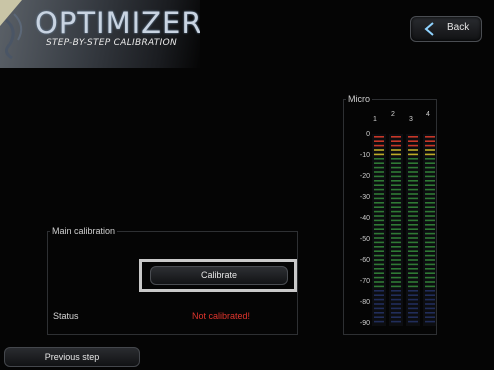  Describe the element at coordinates (117, 23) in the screenshot. I see `app-title: OPTIMIZER` at that location.